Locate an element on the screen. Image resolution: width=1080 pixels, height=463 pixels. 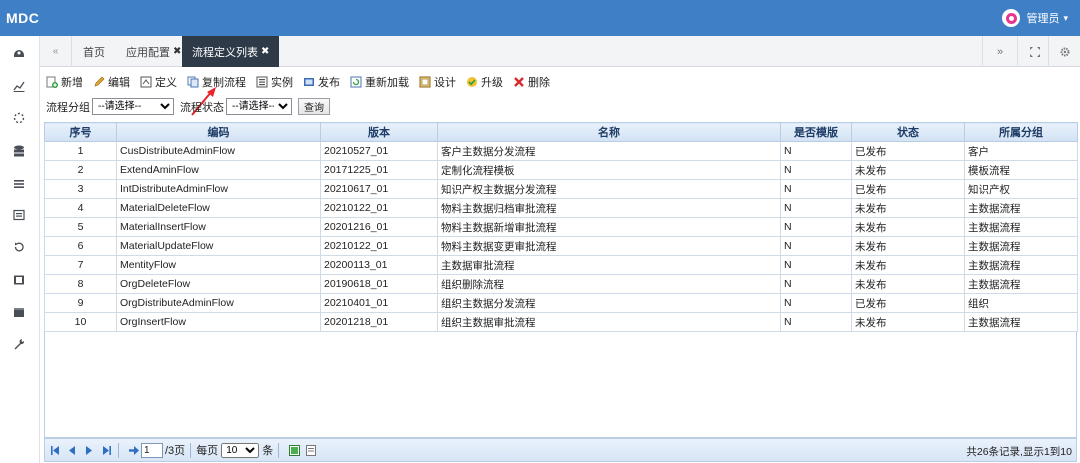
design-icon is located at coordinates (425, 82).